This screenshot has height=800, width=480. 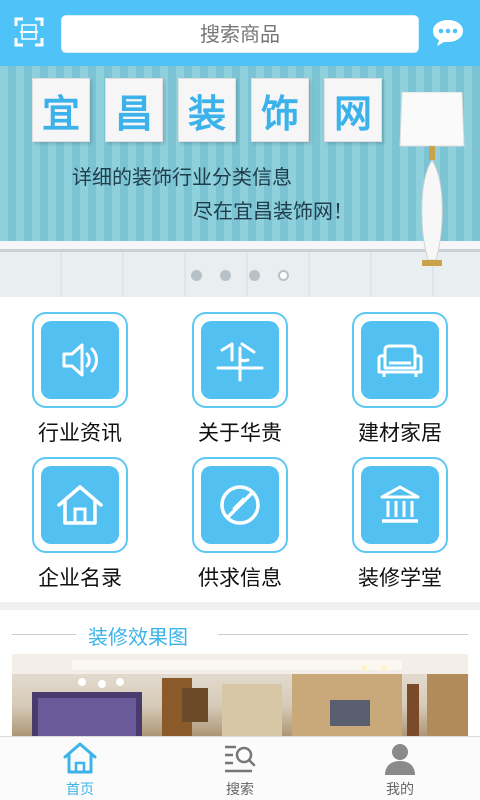 I want to click on nav-search: 搜索, so click(x=240, y=768).